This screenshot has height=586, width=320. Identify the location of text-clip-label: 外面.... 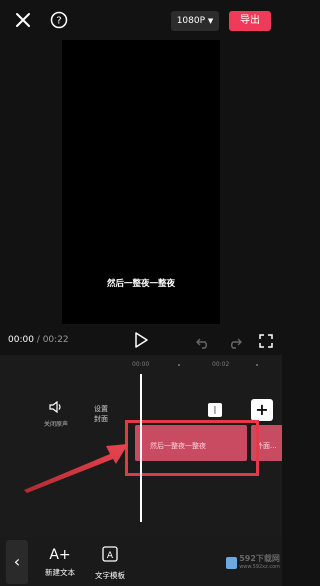
(266, 446).